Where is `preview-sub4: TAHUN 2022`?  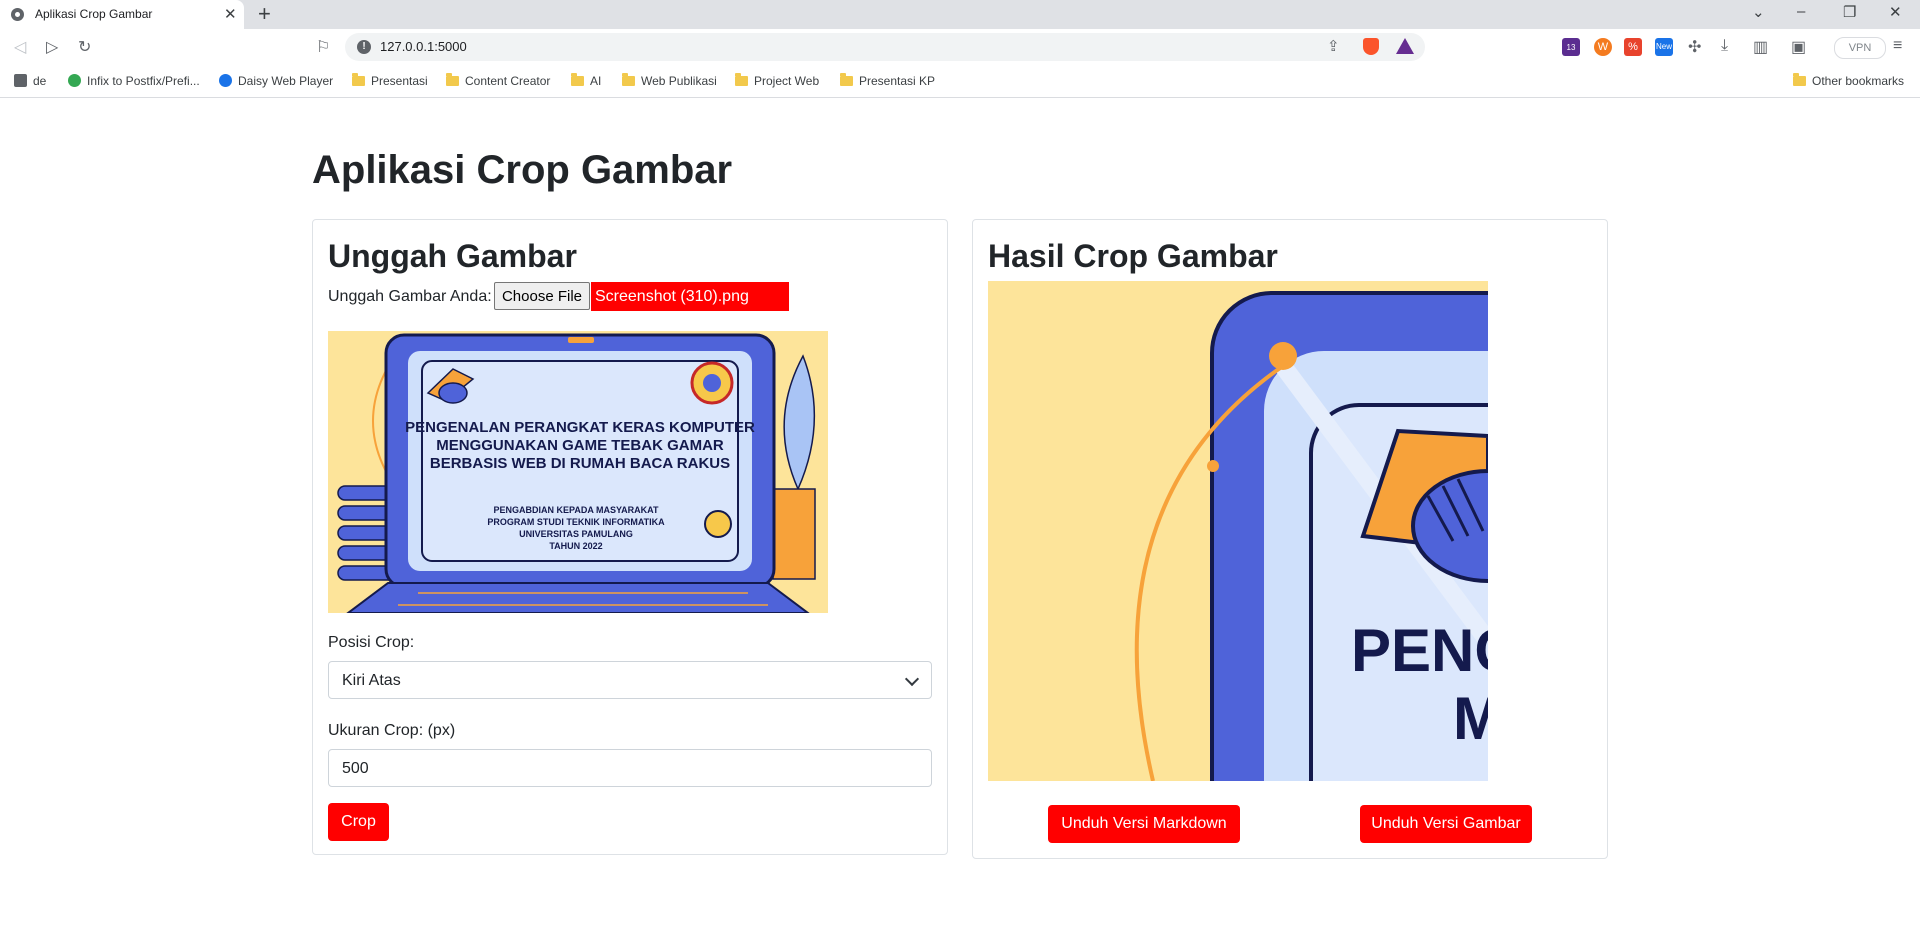
preview-sub4: TAHUN 2022 is located at coordinates (575, 546).